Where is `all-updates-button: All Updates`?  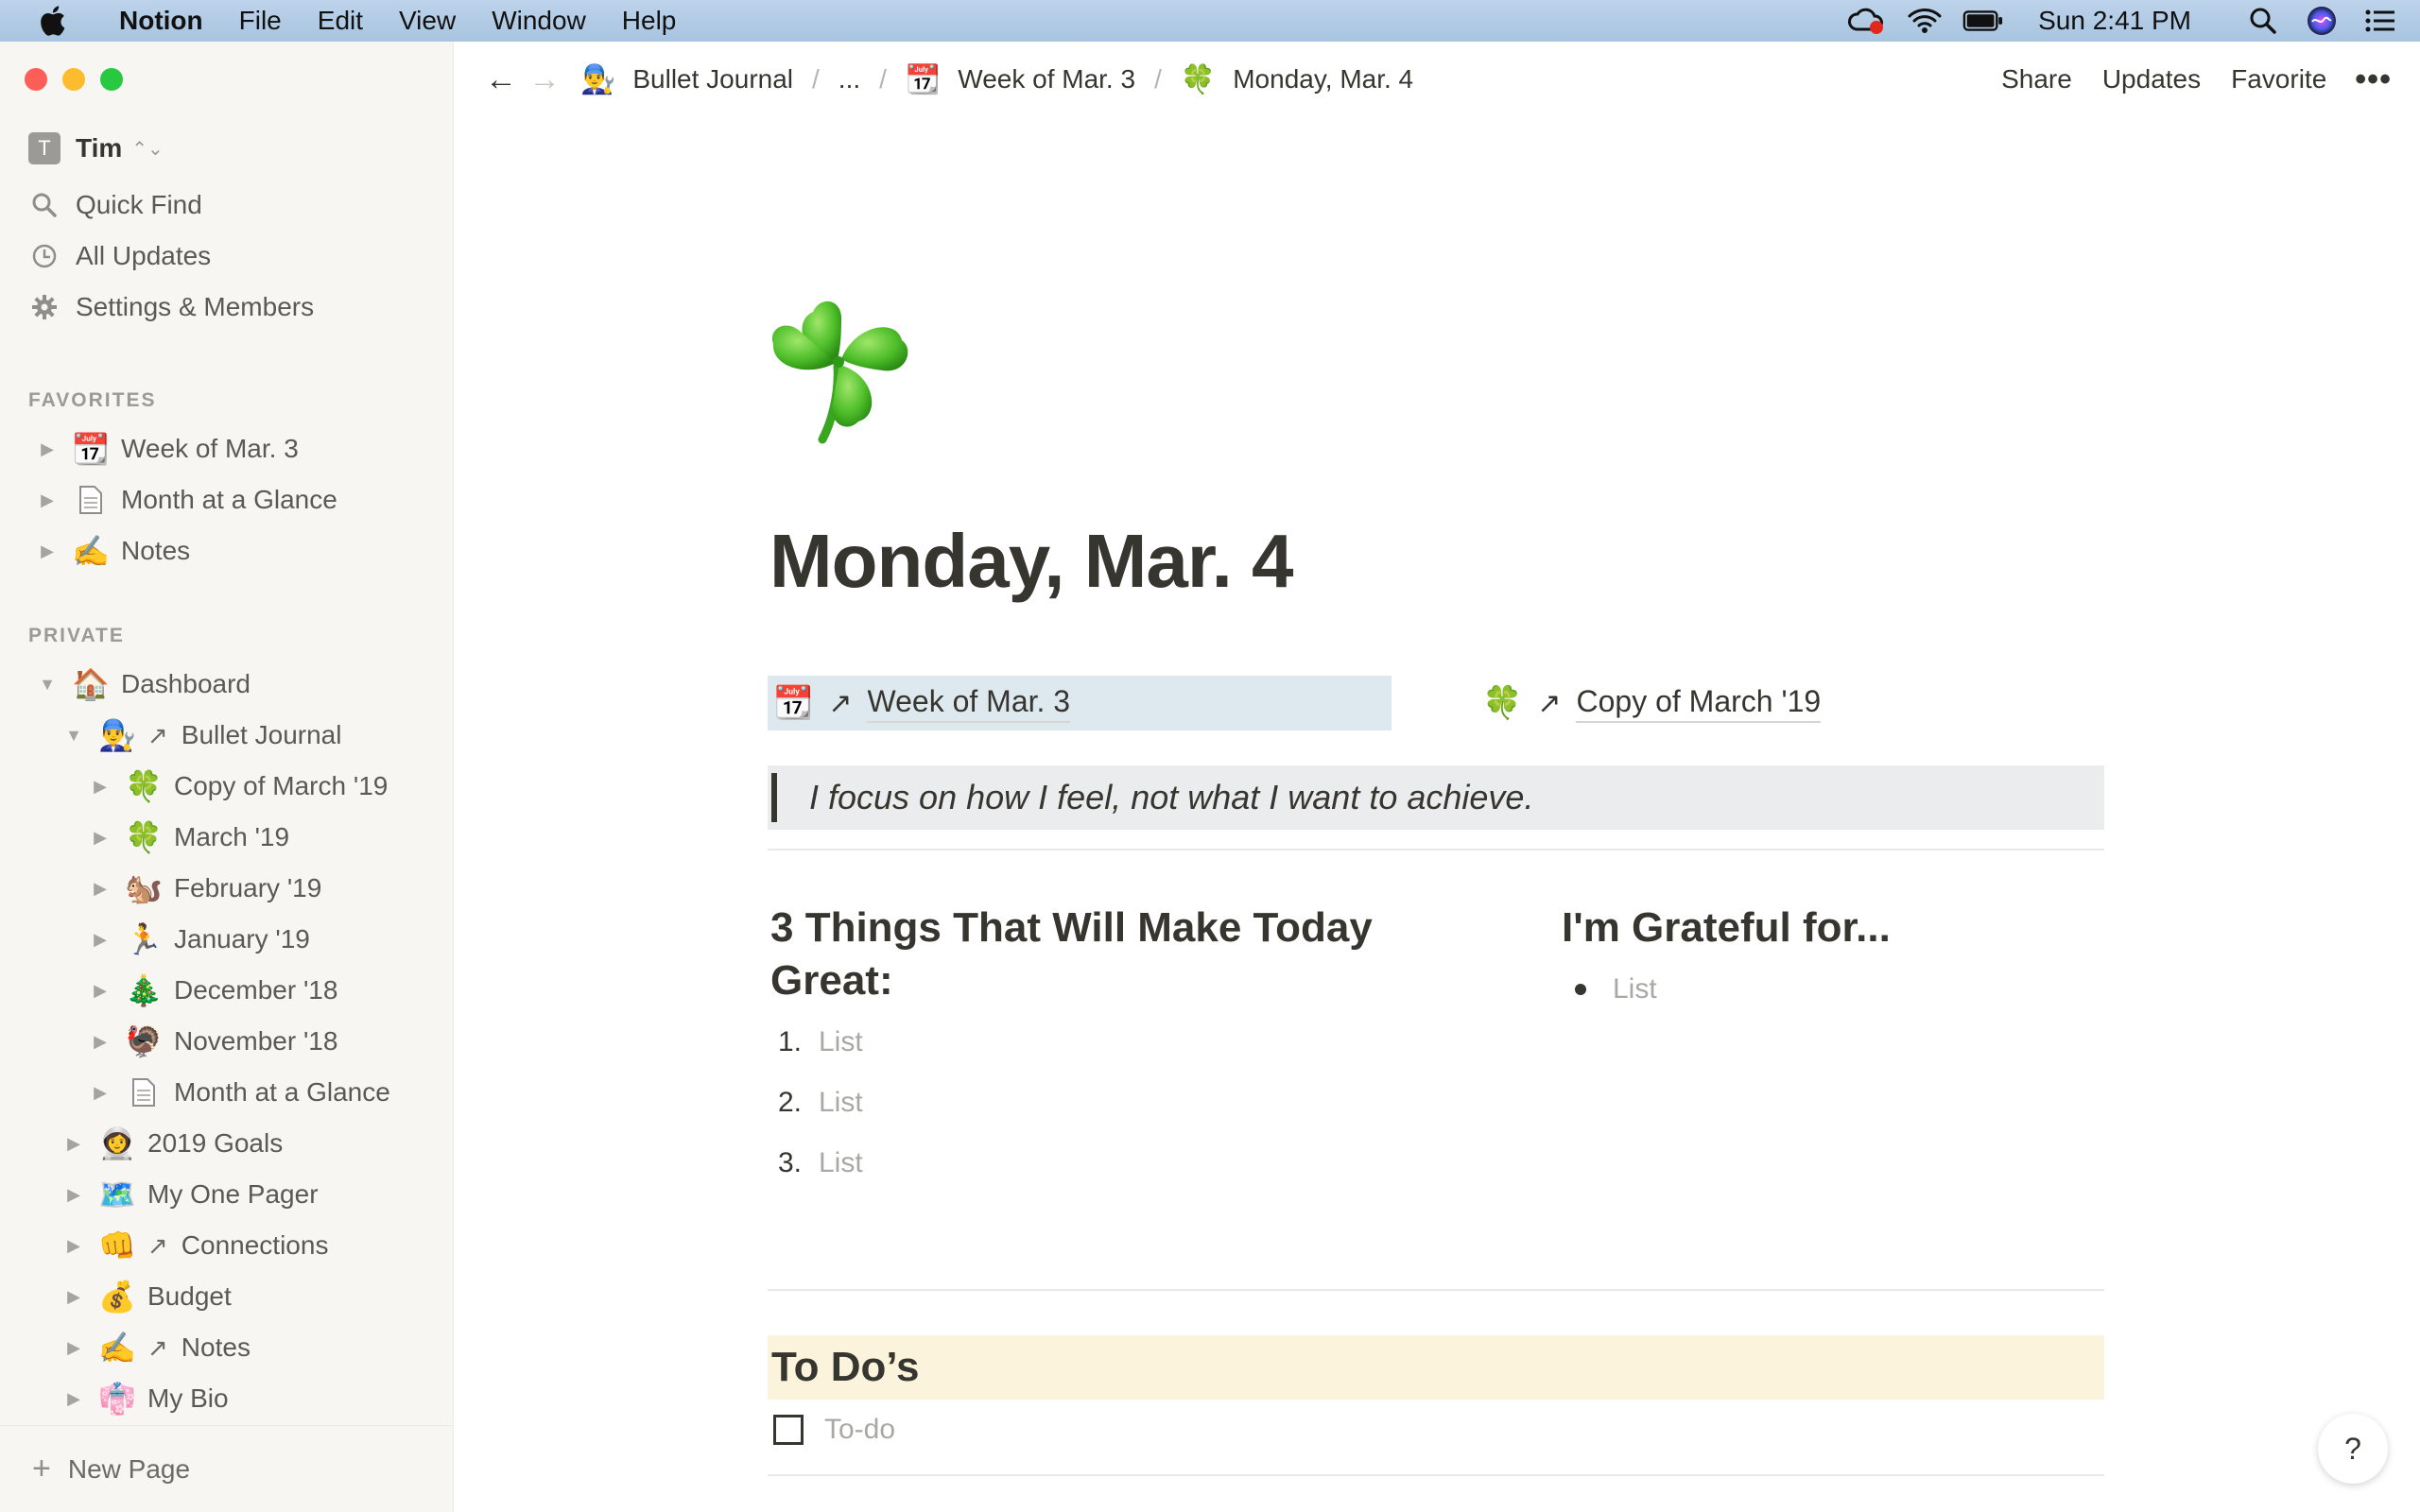 all-updates-button: All Updates is located at coordinates (119, 256).